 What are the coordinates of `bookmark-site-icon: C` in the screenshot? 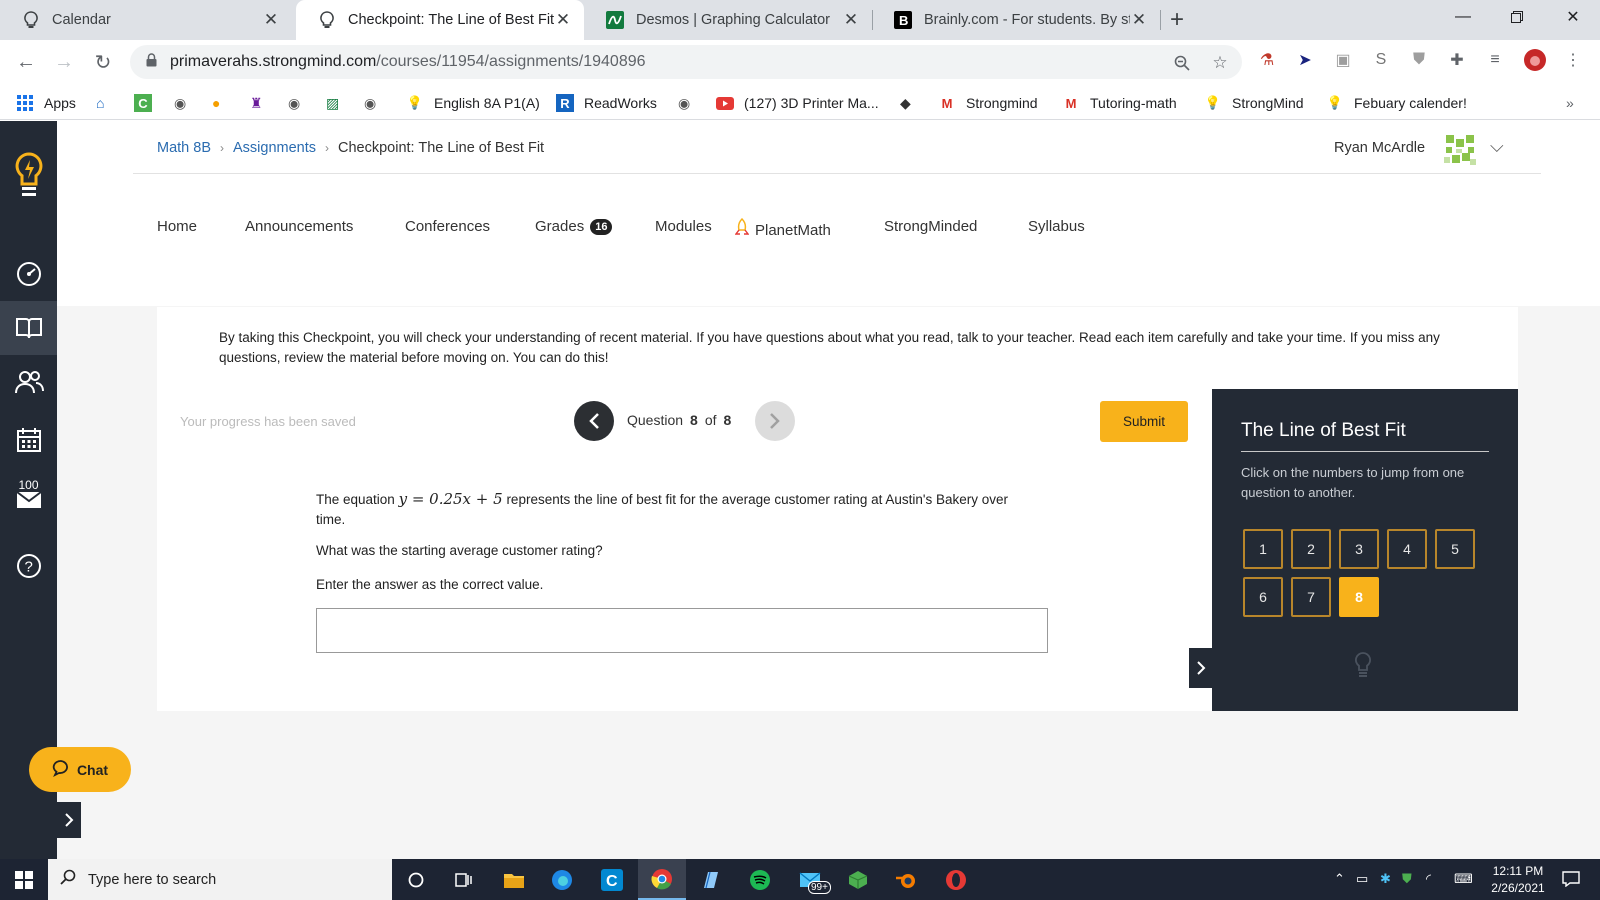 It's located at (148, 103).